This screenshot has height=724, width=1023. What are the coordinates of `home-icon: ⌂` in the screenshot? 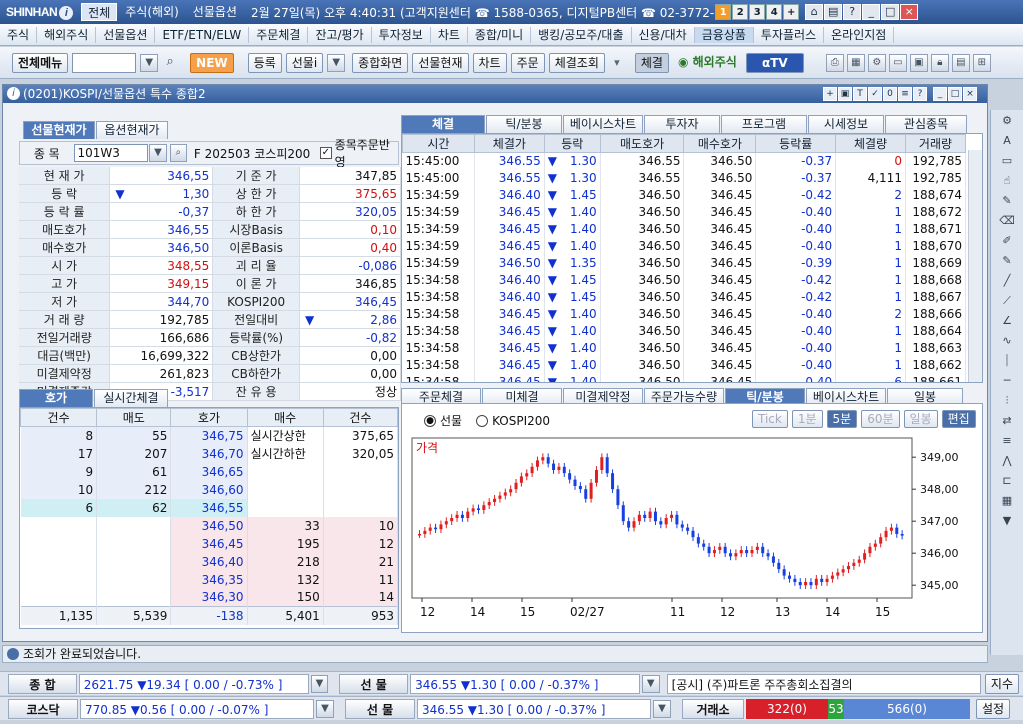 It's located at (814, 12).